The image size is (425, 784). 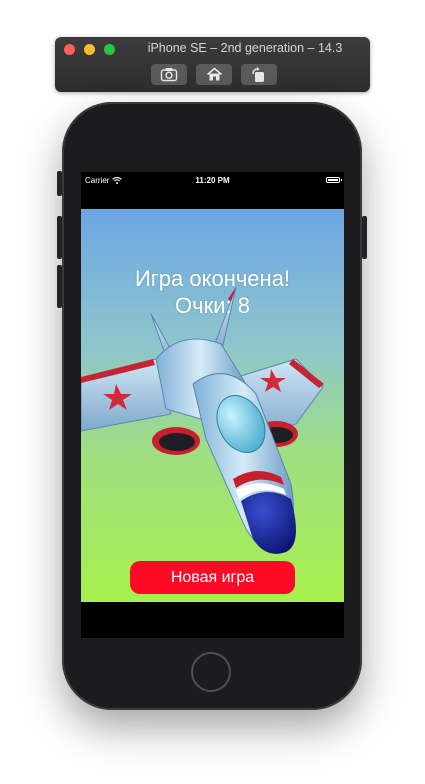 What do you see at coordinates (69, 49) in the screenshot?
I see `close-window-button` at bounding box center [69, 49].